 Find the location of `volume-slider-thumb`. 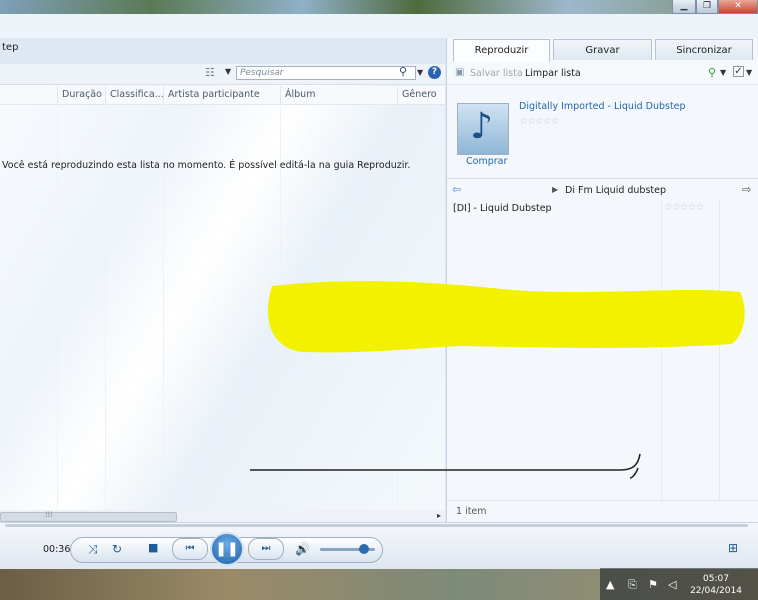

volume-slider-thumb is located at coordinates (364, 549).